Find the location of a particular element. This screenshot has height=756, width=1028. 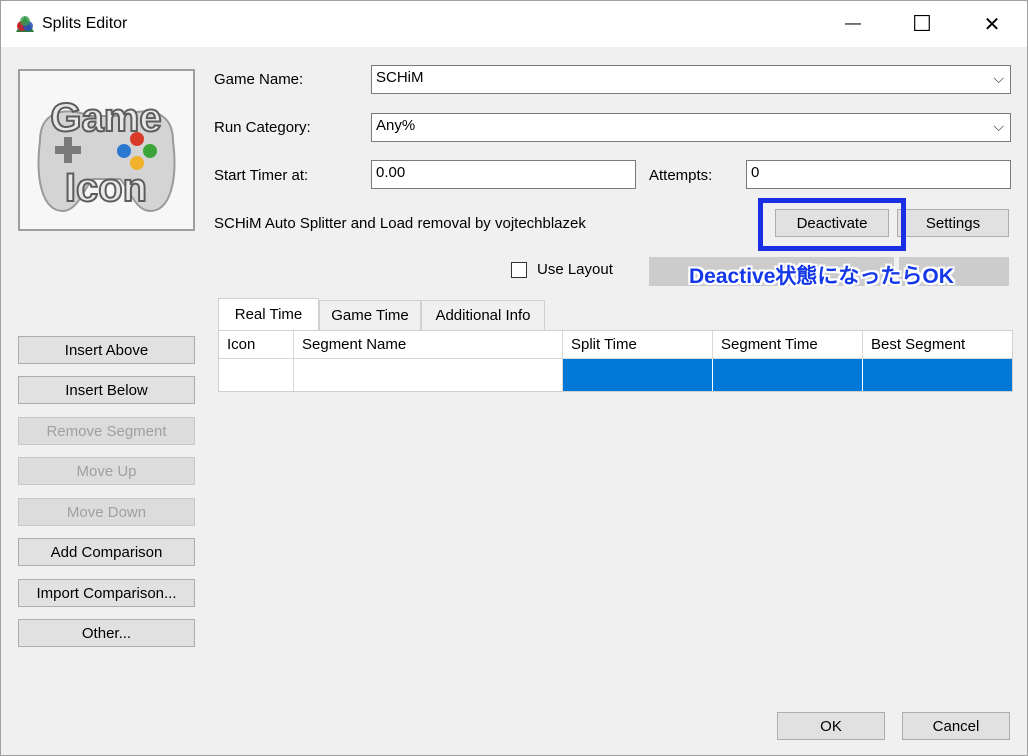

table-cell-split-time is located at coordinates (638, 375).